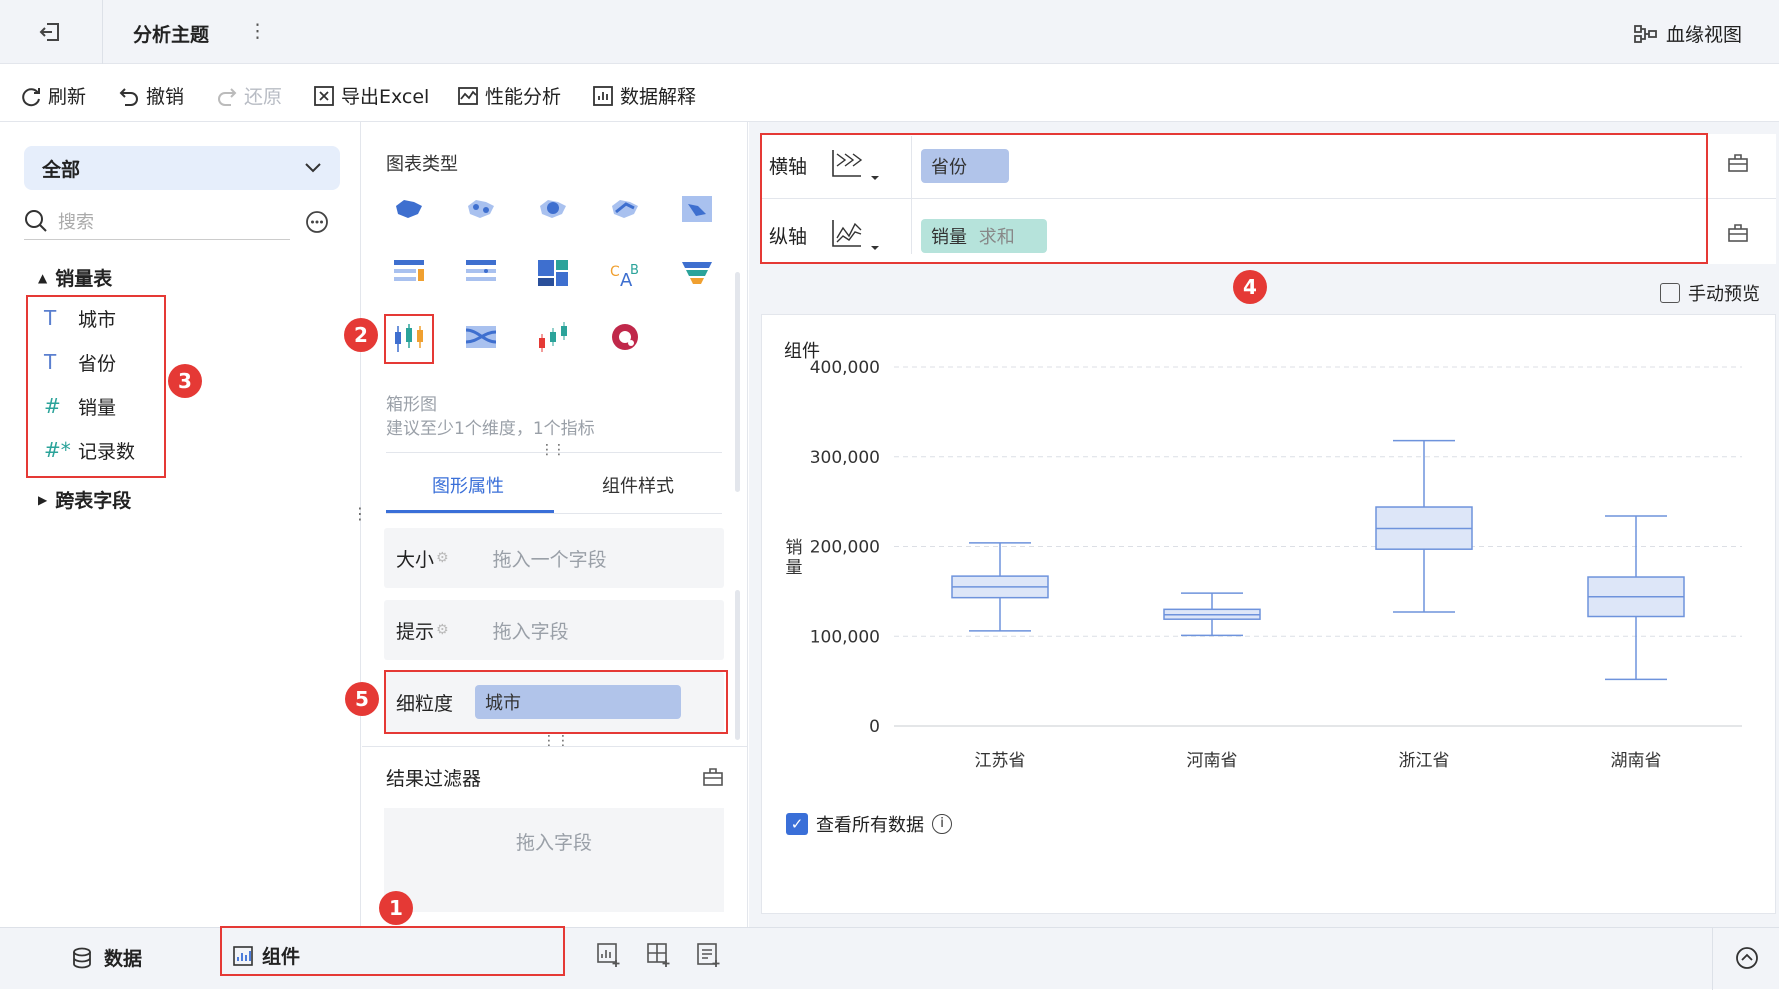  I want to click on bubble-map-icon, so click(553, 209).